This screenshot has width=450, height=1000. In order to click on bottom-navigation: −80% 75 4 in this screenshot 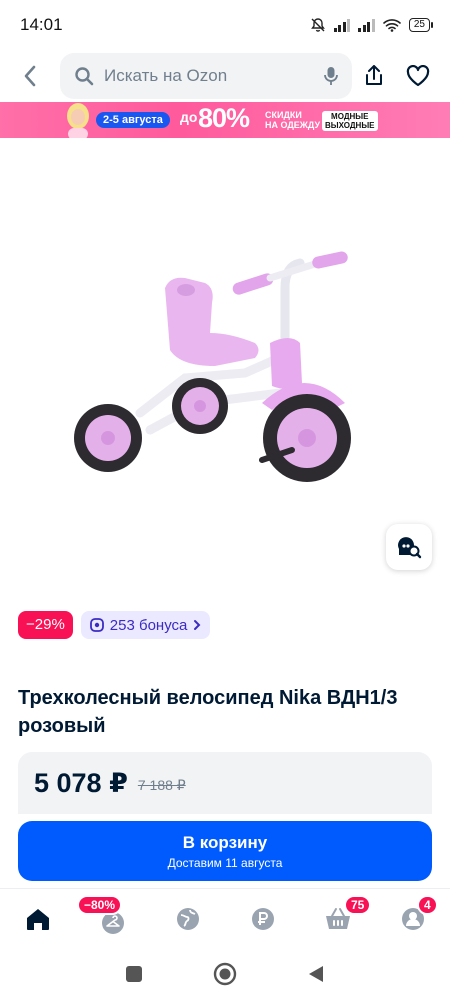, I will do `click(225, 918)`.